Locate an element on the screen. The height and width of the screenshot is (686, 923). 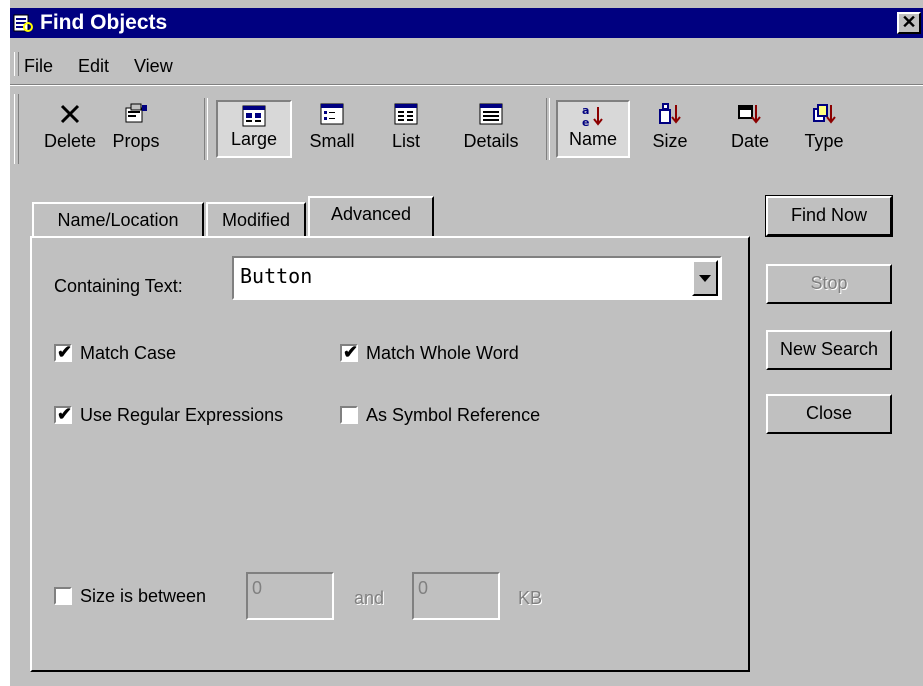
large-icons-view-icon is located at coordinates (254, 116).